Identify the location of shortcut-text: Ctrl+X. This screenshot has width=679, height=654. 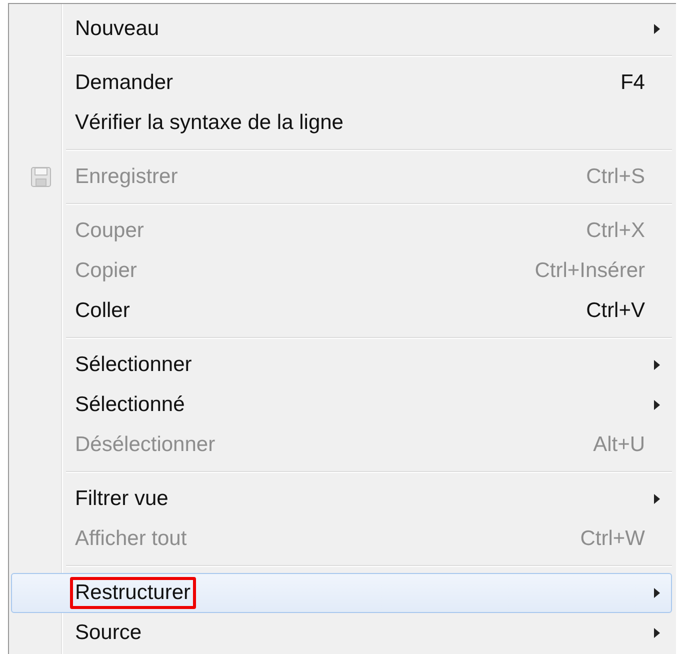
(615, 231).